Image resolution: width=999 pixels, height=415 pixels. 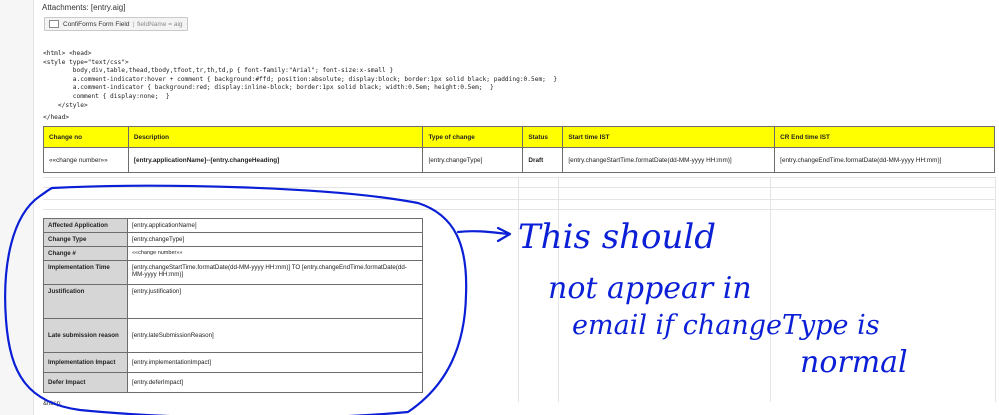 What do you see at coordinates (484, 234) in the screenshot?
I see `arrow-icon` at bounding box center [484, 234].